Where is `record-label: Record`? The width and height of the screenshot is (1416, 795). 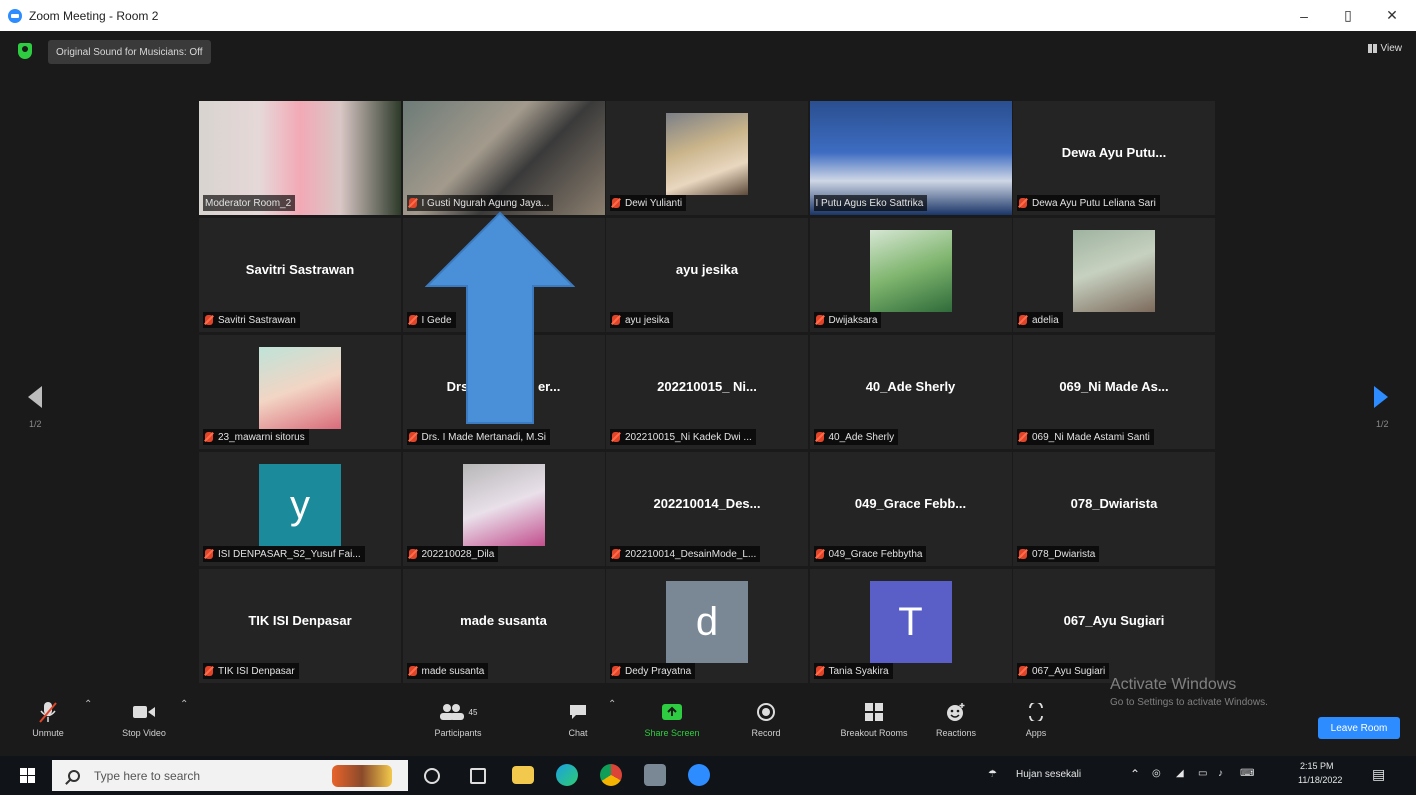 record-label: Record is located at coordinates (766, 733).